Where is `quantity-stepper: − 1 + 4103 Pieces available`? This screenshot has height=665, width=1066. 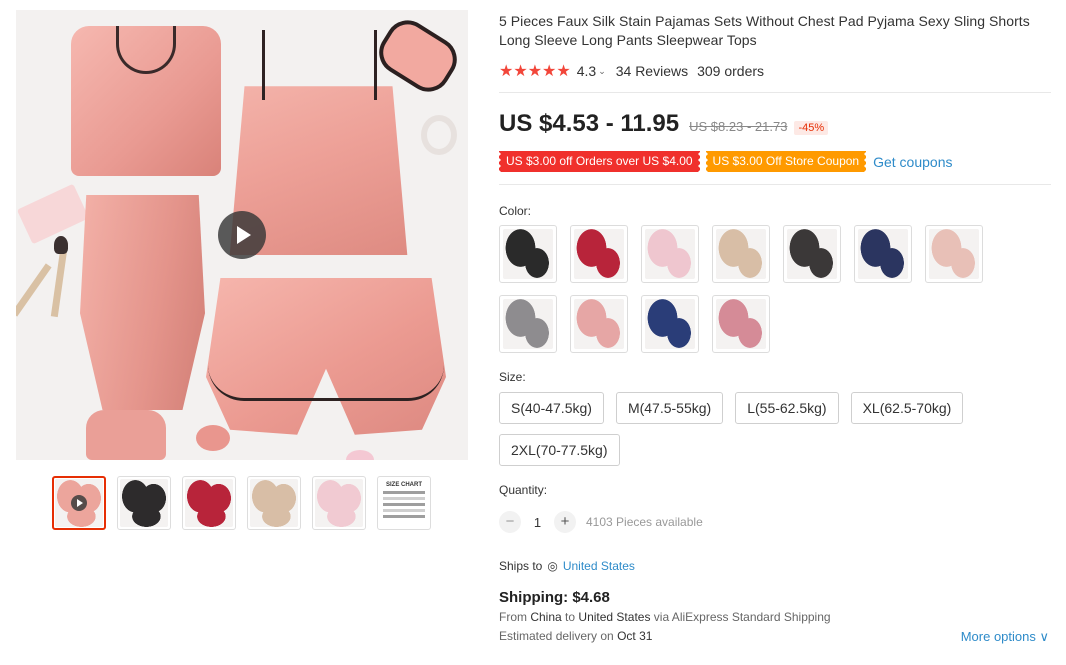
quantity-stepper: − 1 + 4103 Pieces available is located at coordinates (775, 522).